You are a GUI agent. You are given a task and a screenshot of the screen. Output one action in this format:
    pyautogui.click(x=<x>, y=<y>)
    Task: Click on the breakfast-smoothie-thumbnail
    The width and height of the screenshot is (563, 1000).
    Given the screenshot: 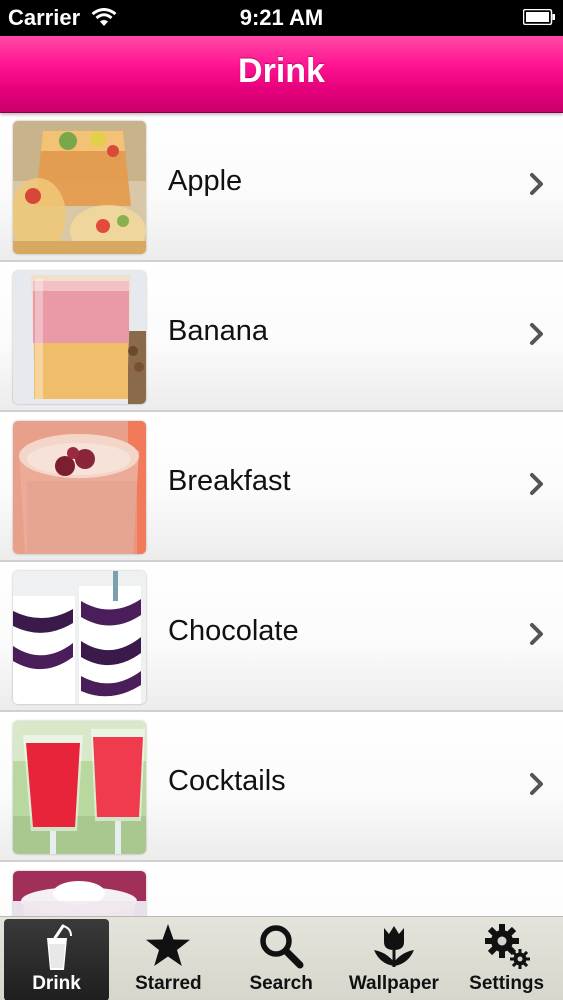 What is the action you would take?
    pyautogui.click(x=79, y=487)
    